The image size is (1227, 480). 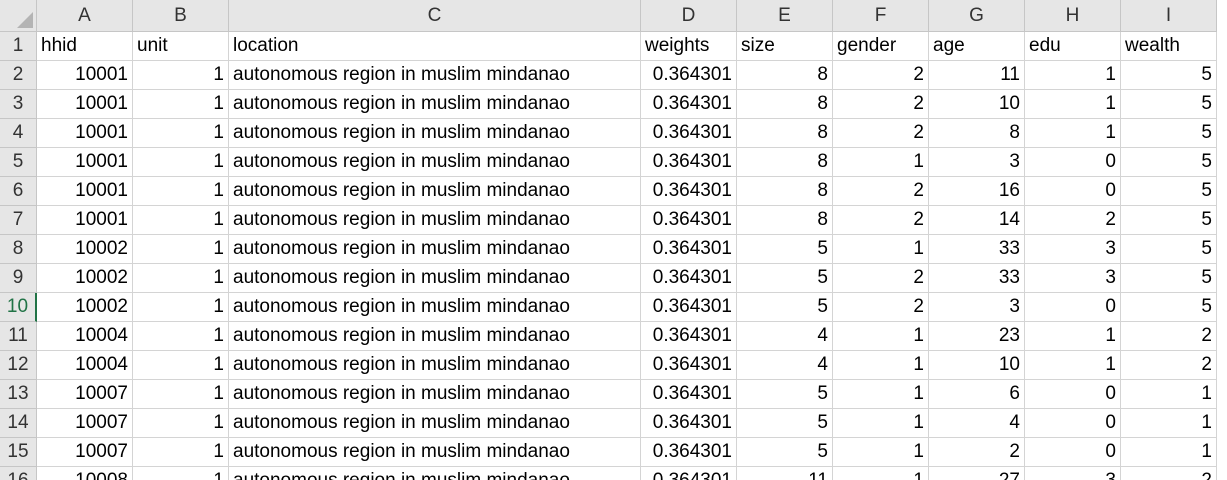 What do you see at coordinates (689, 473) in the screenshot?
I see `cell-d-16: 0.364301` at bounding box center [689, 473].